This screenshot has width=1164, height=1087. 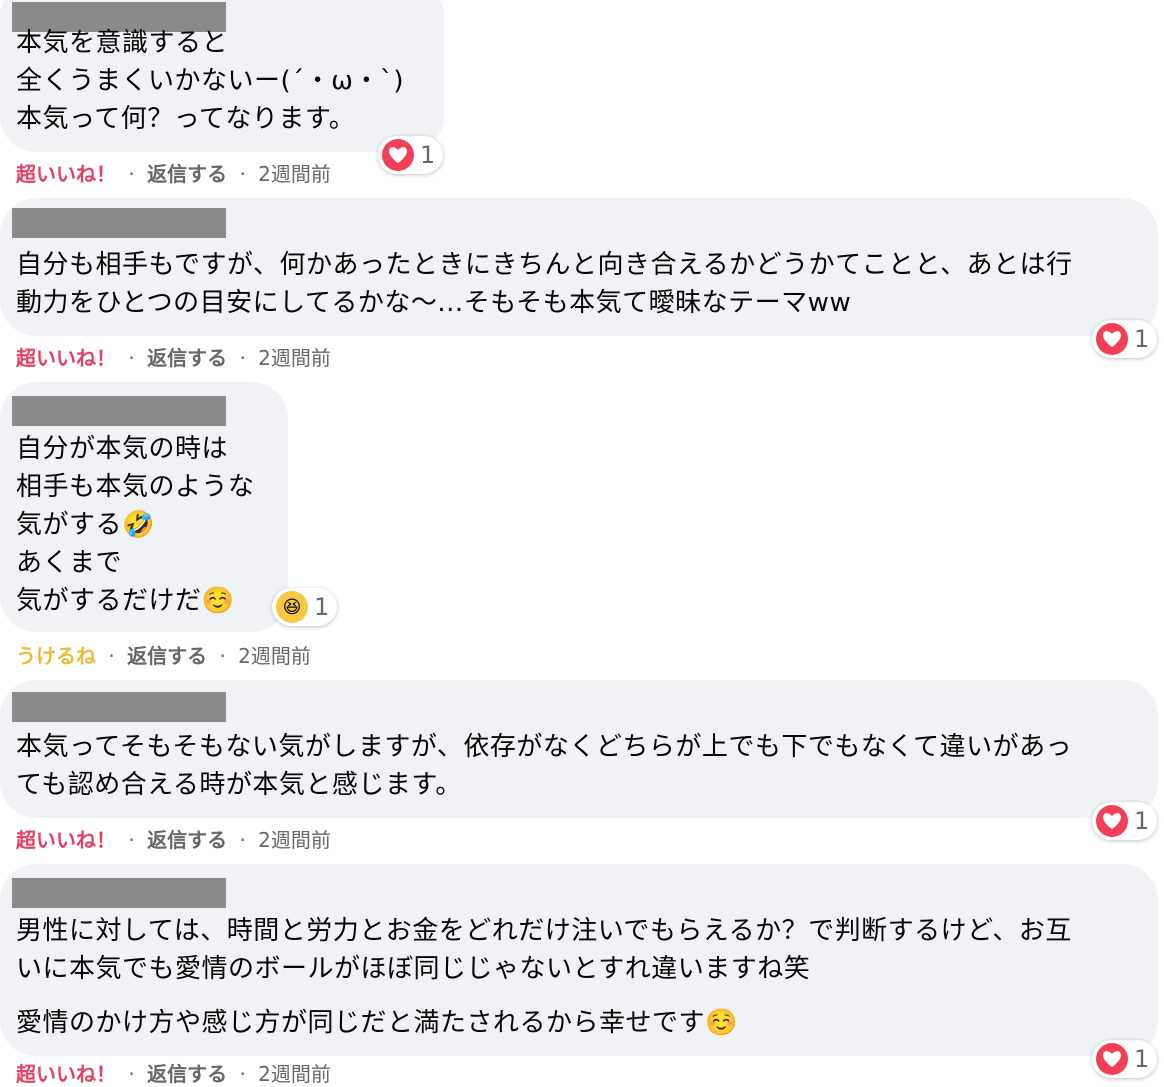 What do you see at coordinates (292, 607) in the screenshot?
I see `haha-icon: 😆` at bounding box center [292, 607].